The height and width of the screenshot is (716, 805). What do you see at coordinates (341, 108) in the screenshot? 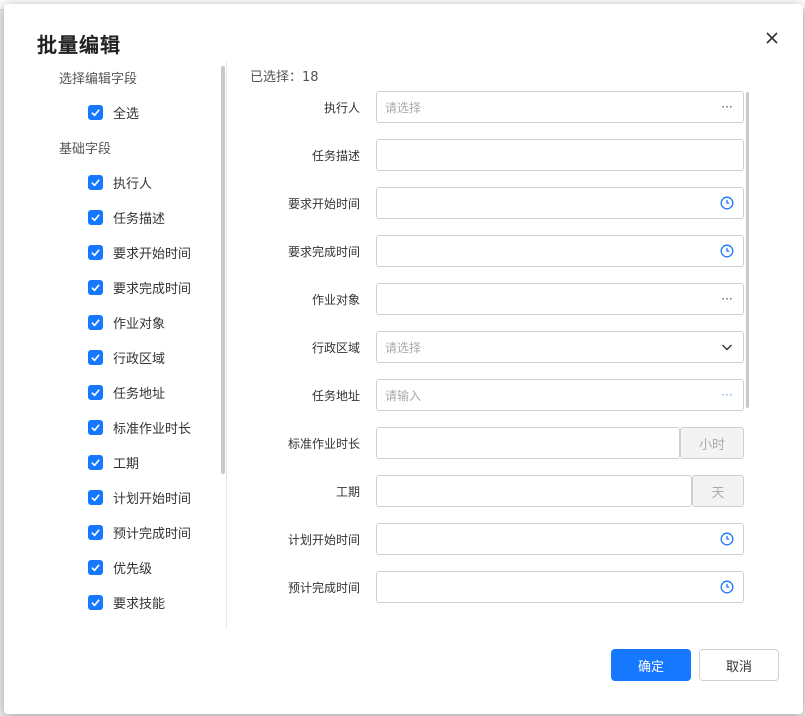
I see `form-label: 执行人` at bounding box center [341, 108].